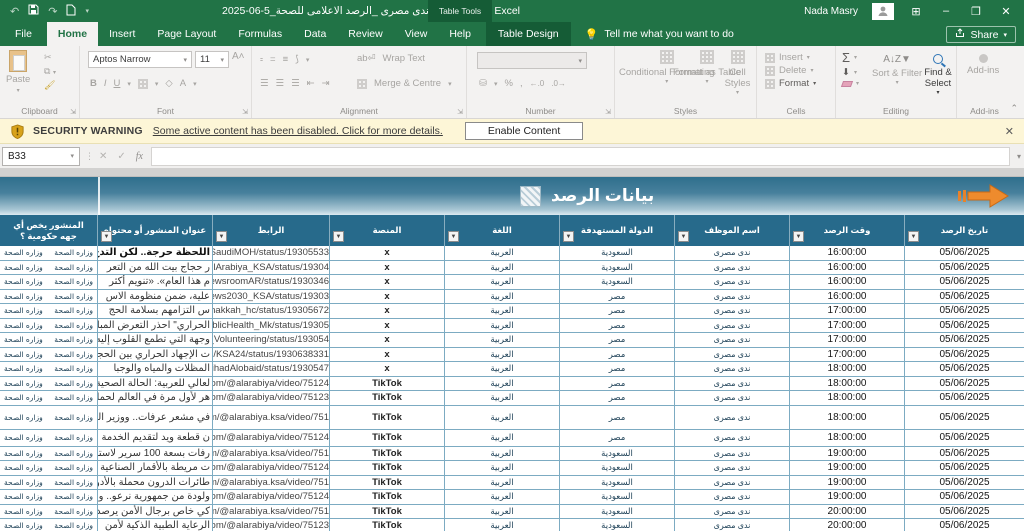 The height and width of the screenshot is (531, 1024). I want to click on borders-icon, so click(142, 83).